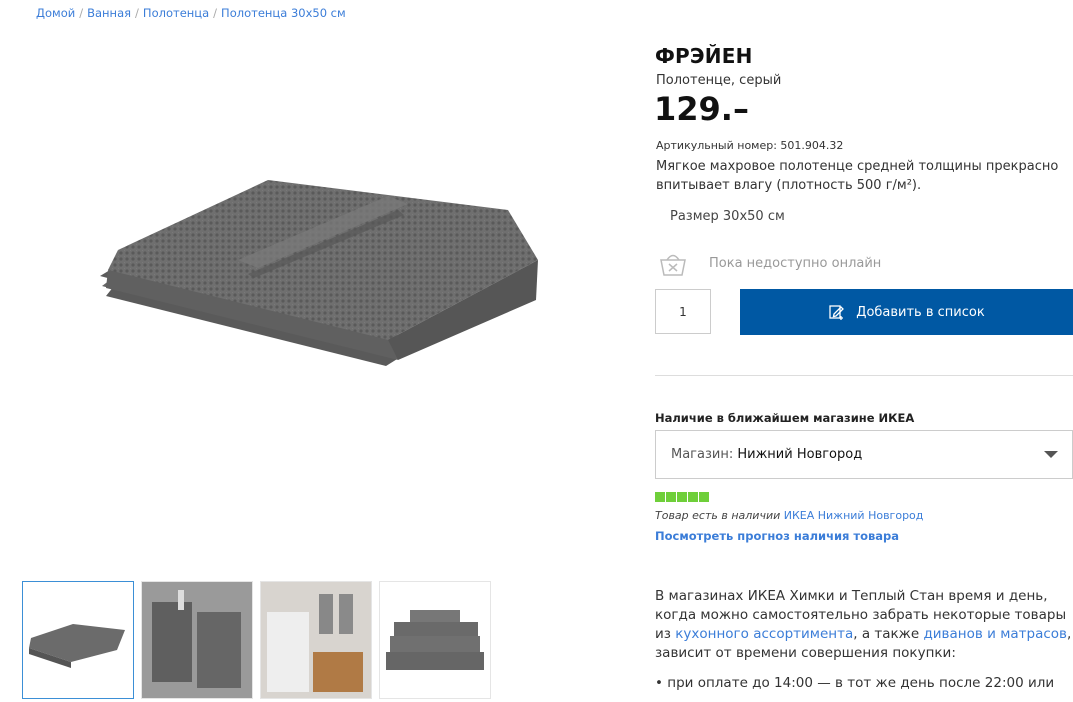 This screenshot has height=702, width=1073. I want to click on pickup-info-text-2: , а также, so click(888, 634).